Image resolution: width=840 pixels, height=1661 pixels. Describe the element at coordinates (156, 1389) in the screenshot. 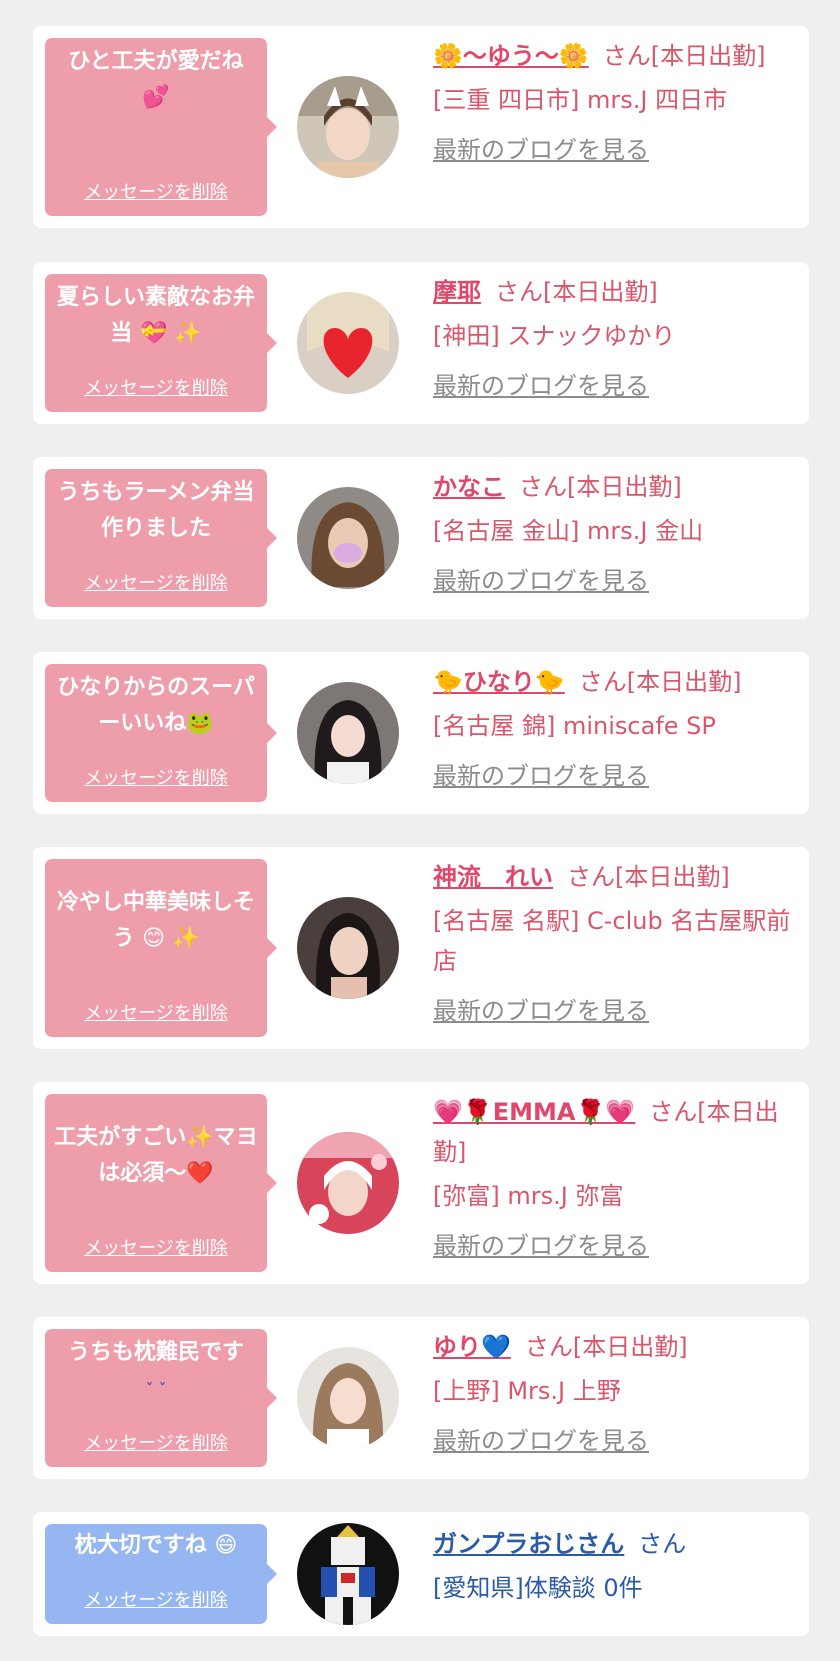

I see `crying-face-emoji: ˇ ˇ` at that location.